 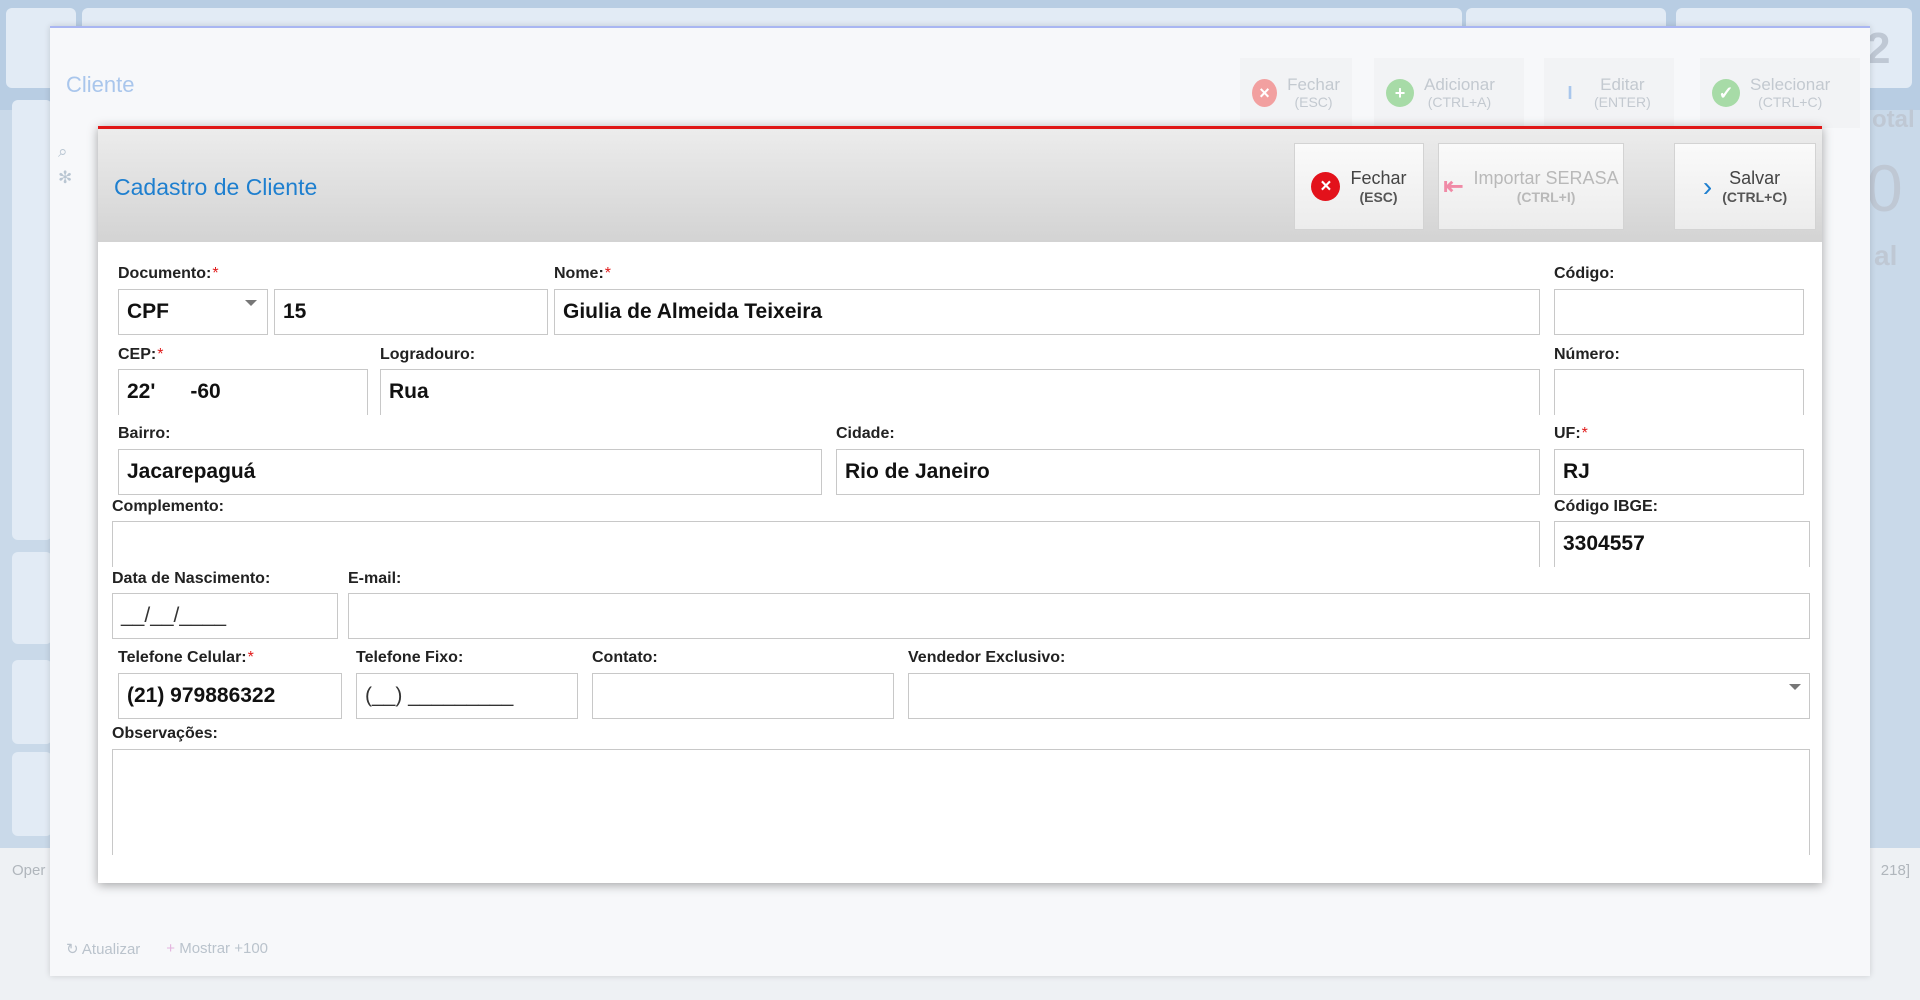 I want to click on bairro-label: Bairro:, so click(x=144, y=433).